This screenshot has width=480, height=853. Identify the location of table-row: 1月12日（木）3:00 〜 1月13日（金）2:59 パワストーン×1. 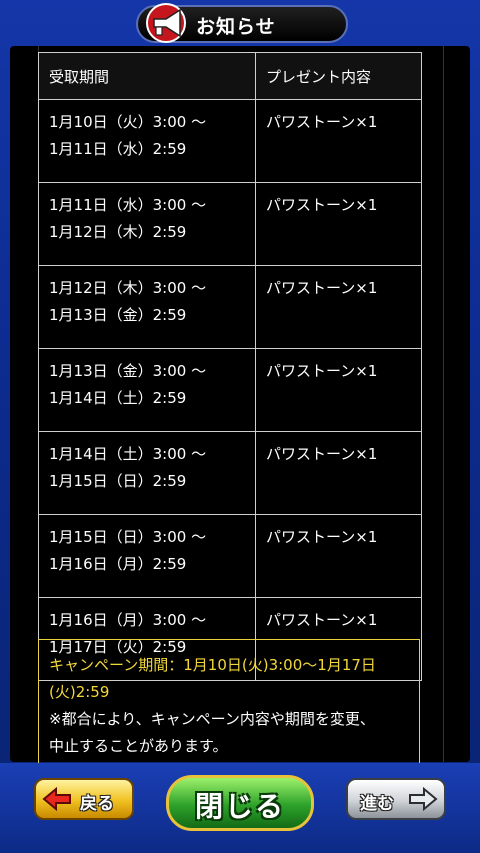
(230, 307).